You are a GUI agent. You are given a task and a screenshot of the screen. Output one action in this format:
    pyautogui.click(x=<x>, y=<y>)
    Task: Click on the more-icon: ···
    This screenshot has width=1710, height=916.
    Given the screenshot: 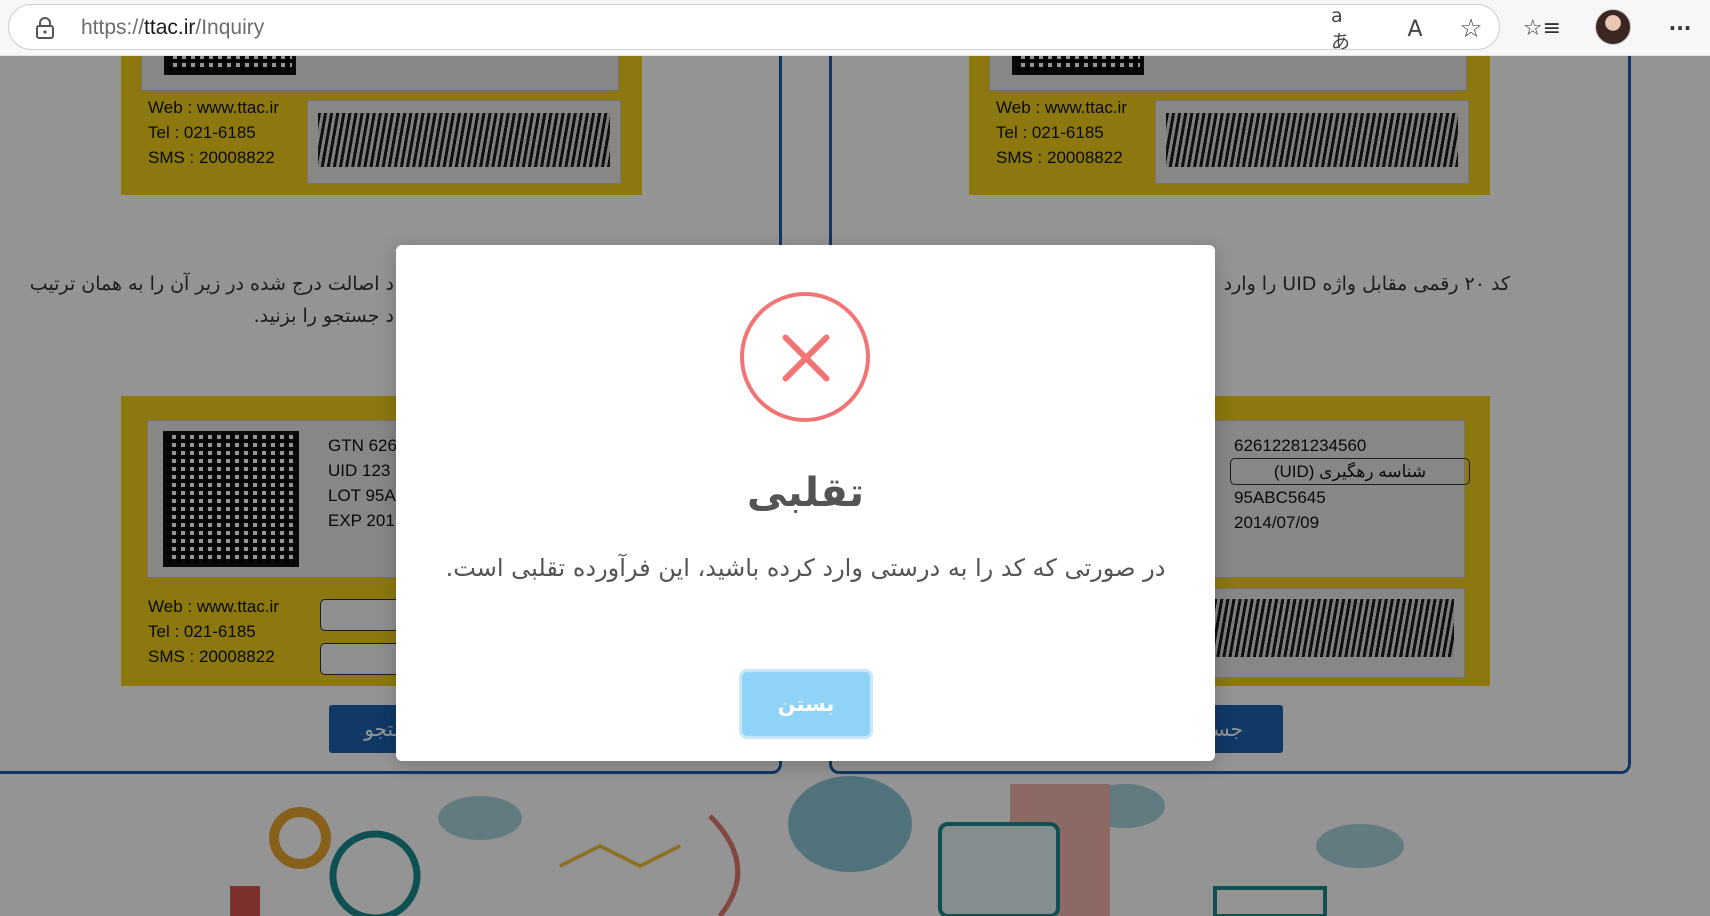 What is the action you would take?
    pyautogui.click(x=1680, y=28)
    